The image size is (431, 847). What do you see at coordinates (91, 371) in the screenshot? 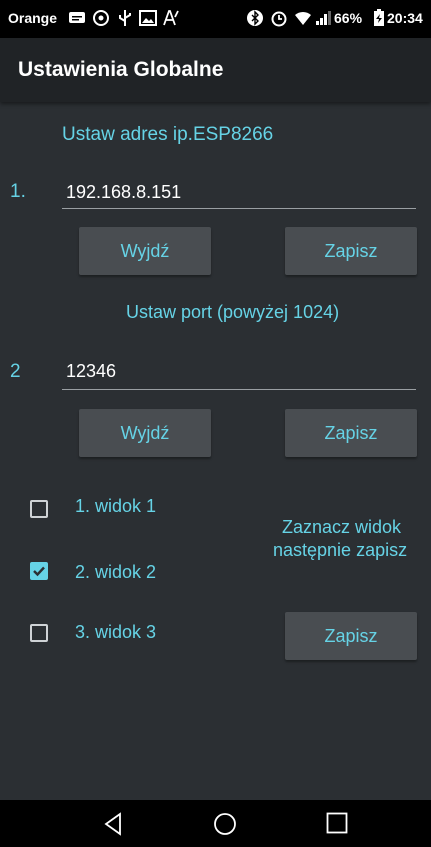
I see `port-input: 12346` at bounding box center [91, 371].